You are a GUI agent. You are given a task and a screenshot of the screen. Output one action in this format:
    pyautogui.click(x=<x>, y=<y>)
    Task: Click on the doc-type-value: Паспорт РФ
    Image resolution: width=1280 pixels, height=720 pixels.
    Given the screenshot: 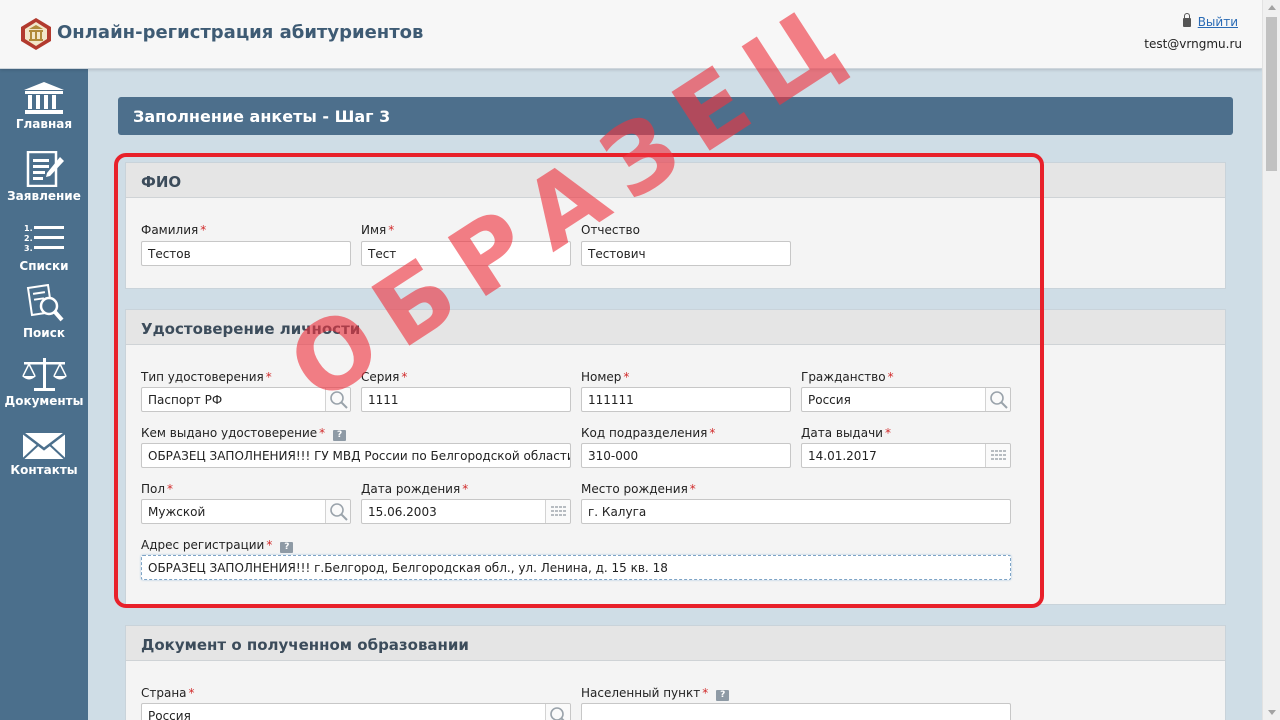 What is the action you would take?
    pyautogui.click(x=185, y=400)
    